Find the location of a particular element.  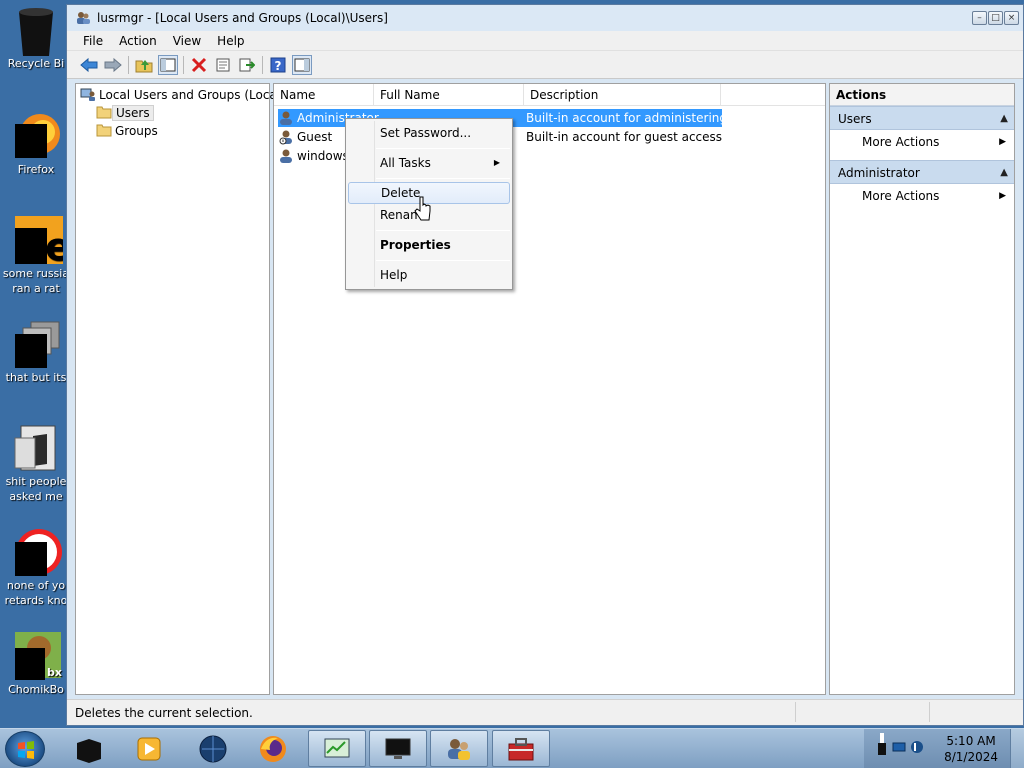

folder-icon is located at coordinates (104, 131).